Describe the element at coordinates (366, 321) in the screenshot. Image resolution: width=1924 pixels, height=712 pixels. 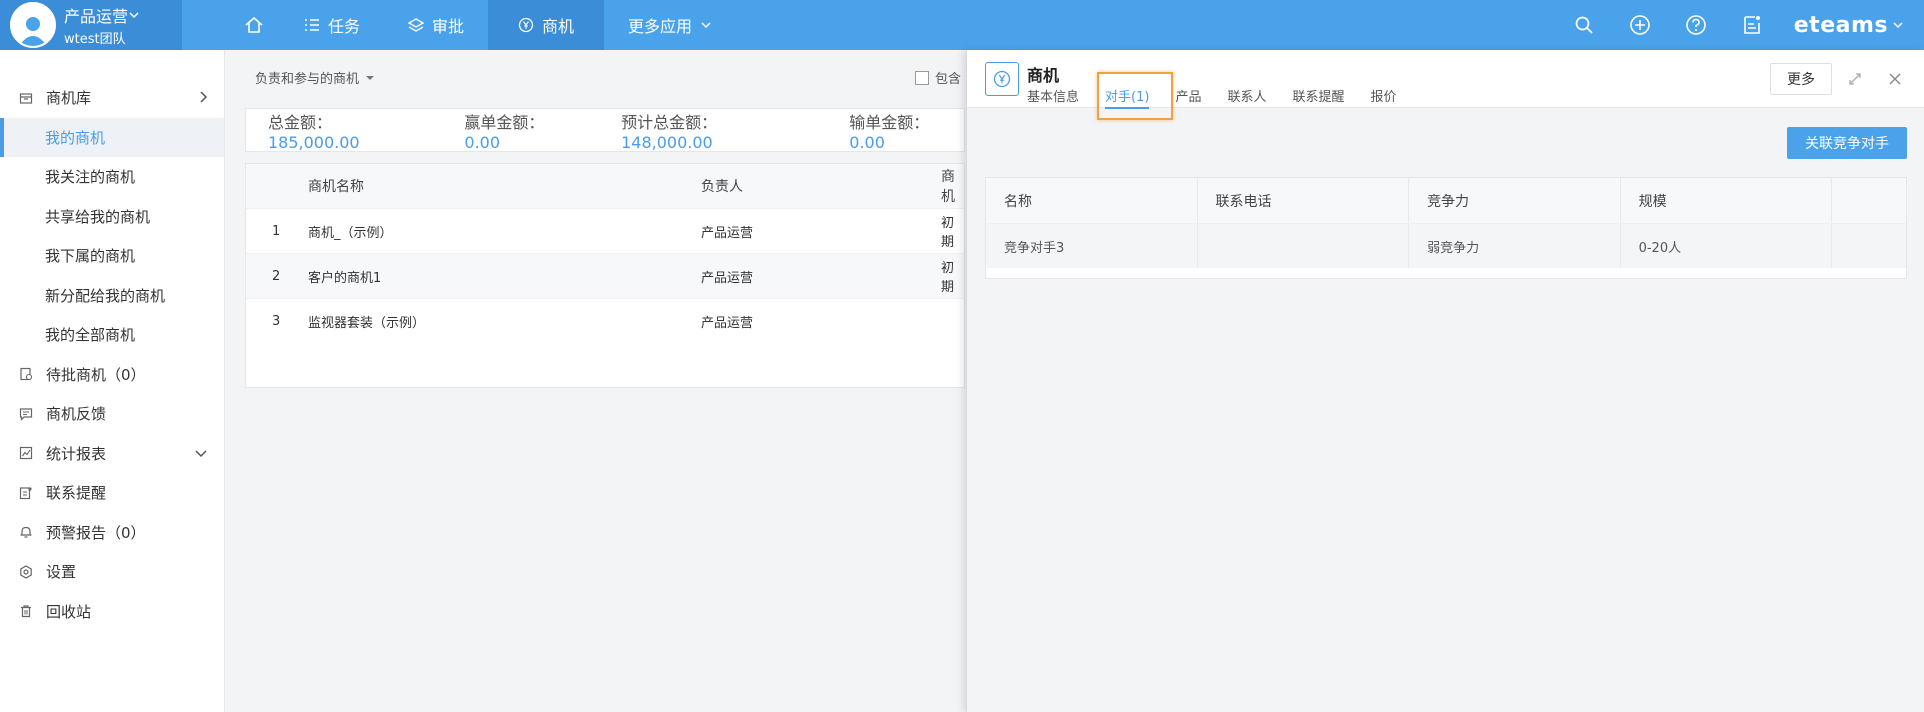
I see `row-name: 监视器套装（示例）` at that location.